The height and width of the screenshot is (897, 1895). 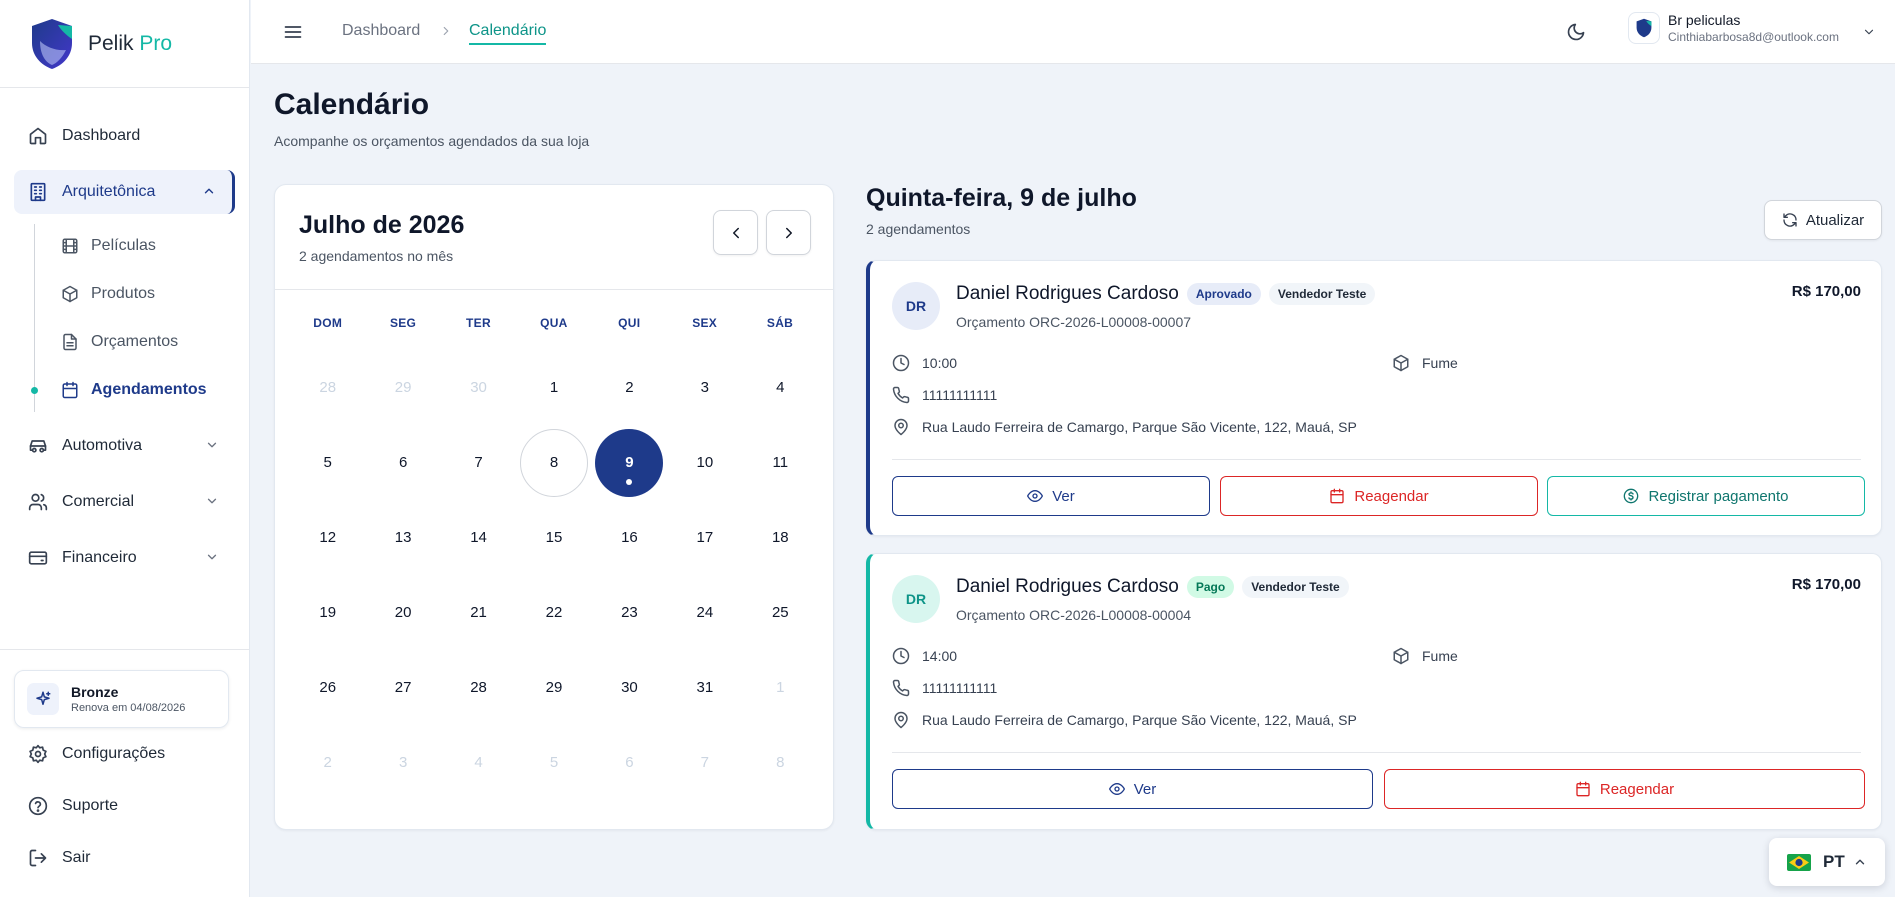 What do you see at coordinates (1706, 496) in the screenshot?
I see `register-payment-button: Registrar pagamento` at bounding box center [1706, 496].